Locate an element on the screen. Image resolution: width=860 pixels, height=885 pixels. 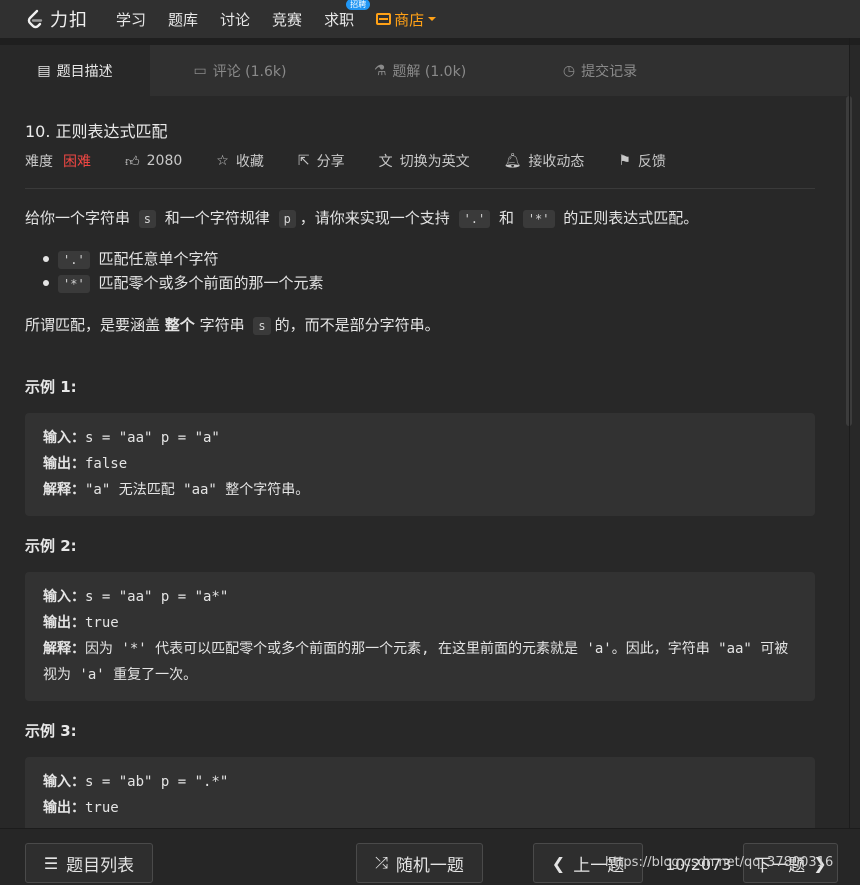
nav-store-label: 商店 is located at coordinates (409, 19).